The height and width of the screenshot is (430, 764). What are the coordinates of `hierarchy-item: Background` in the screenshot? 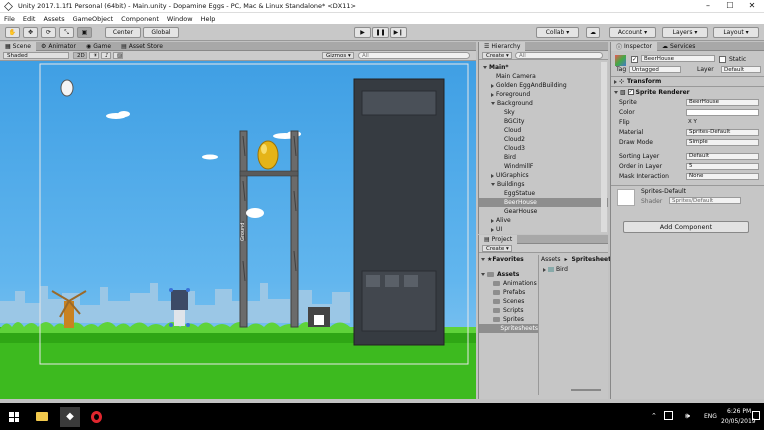 It's located at (543, 103).